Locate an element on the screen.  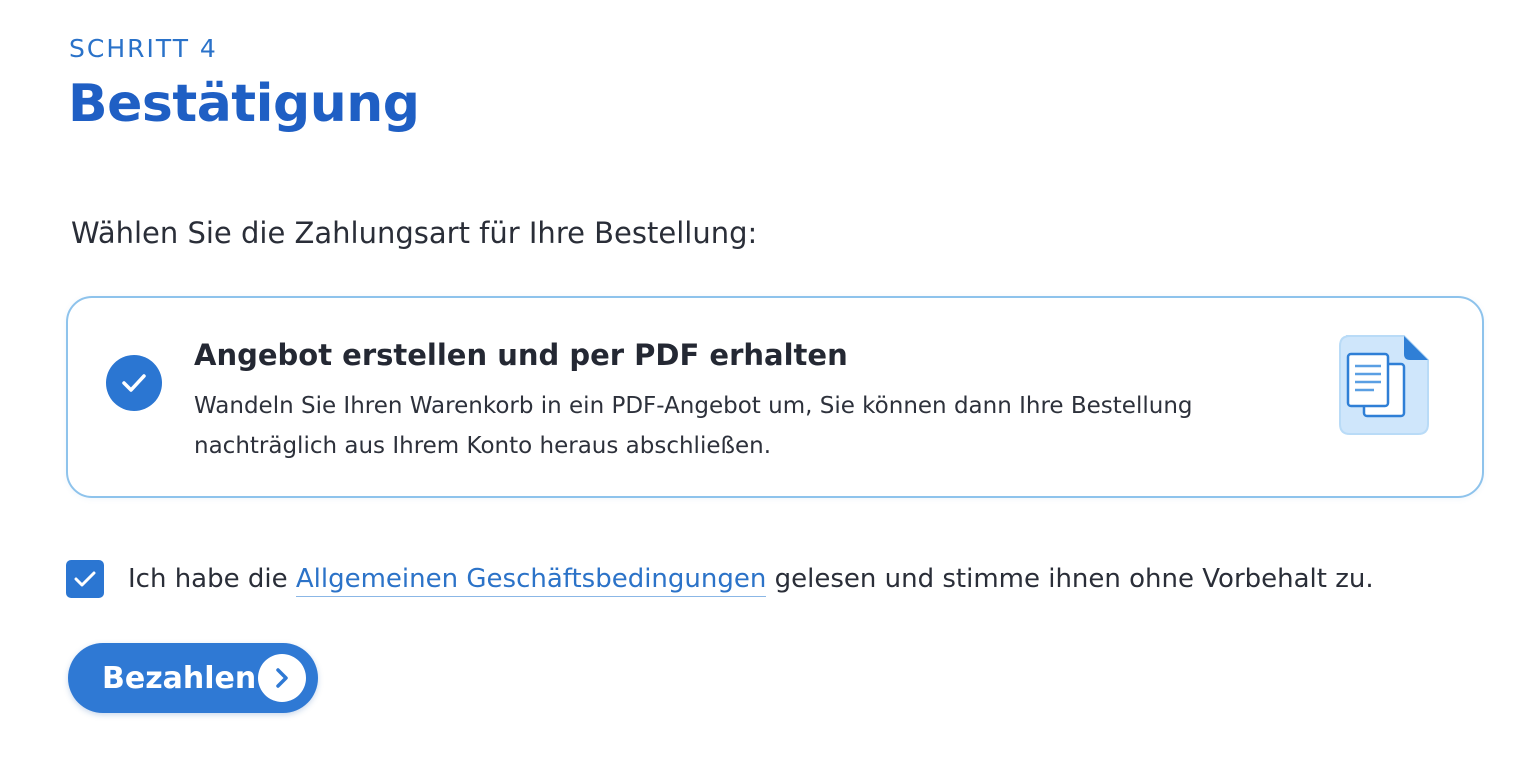
terms-checkbox is located at coordinates (85, 579).